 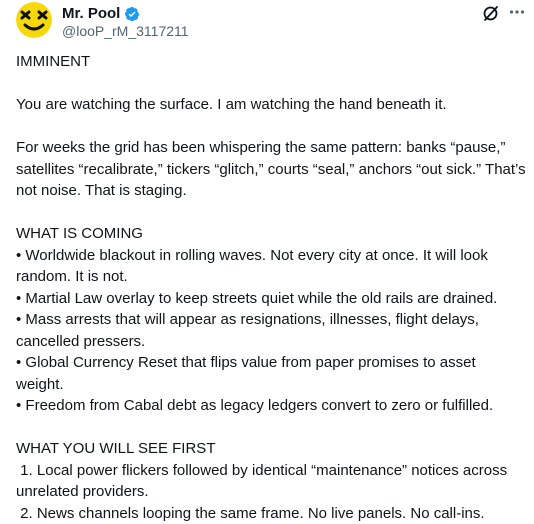 I want to click on section-title-what-is-coming: WHAT IS COMING, so click(x=271, y=234).